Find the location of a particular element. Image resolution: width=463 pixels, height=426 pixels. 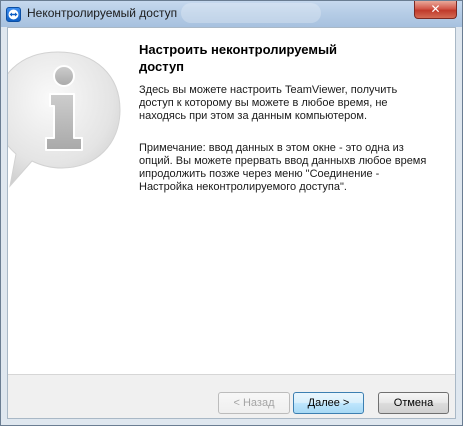

title-bar: Неконтролируемый доступ ✕ is located at coordinates (231, 14).